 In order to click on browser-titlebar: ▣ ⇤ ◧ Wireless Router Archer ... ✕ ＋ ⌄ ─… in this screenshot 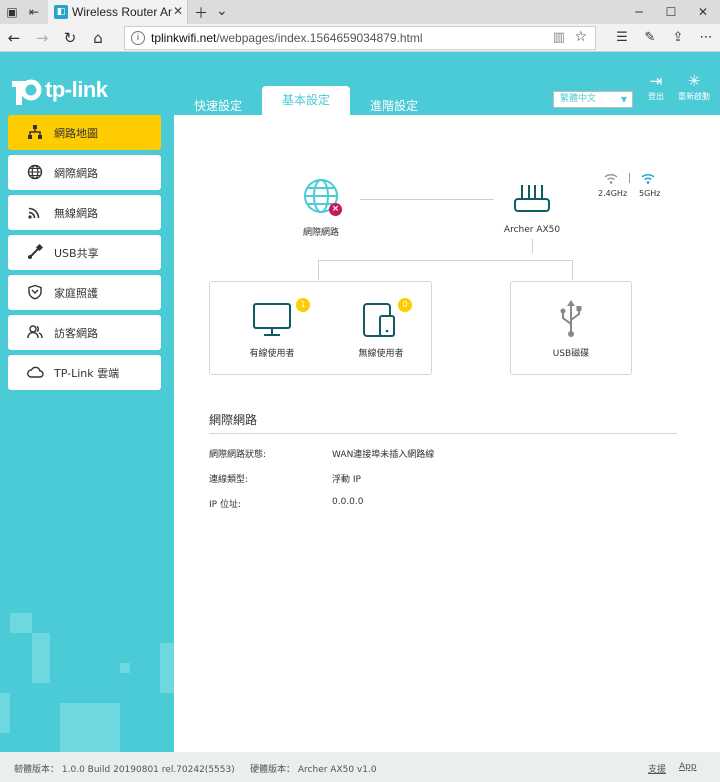, I will do `click(360, 12)`.